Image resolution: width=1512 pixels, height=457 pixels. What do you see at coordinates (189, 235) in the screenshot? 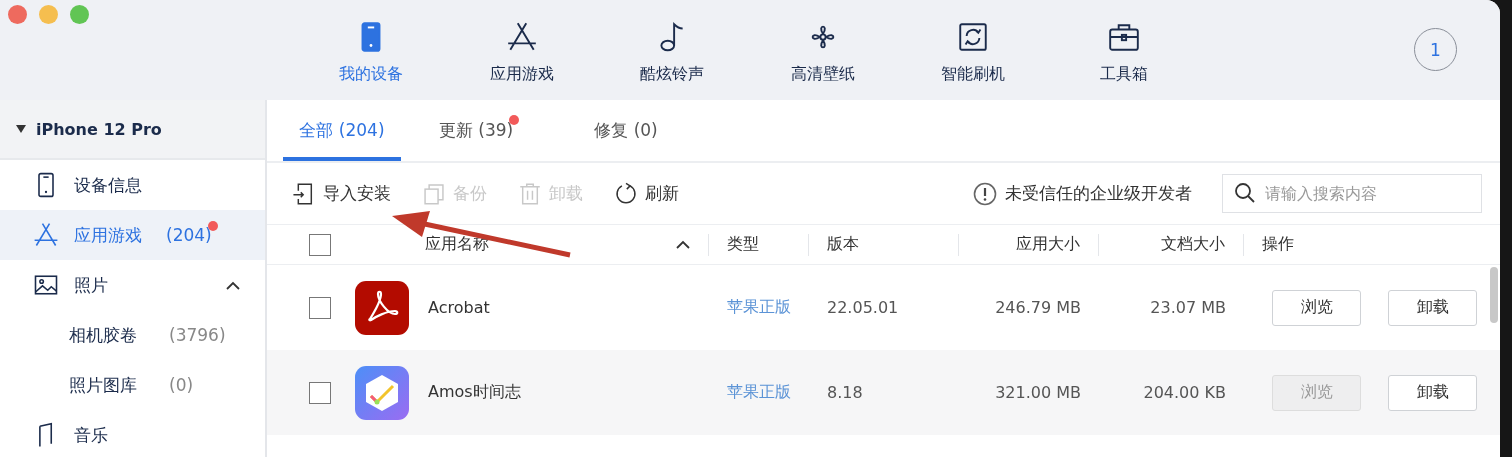
I see `item-count: (204)` at bounding box center [189, 235].